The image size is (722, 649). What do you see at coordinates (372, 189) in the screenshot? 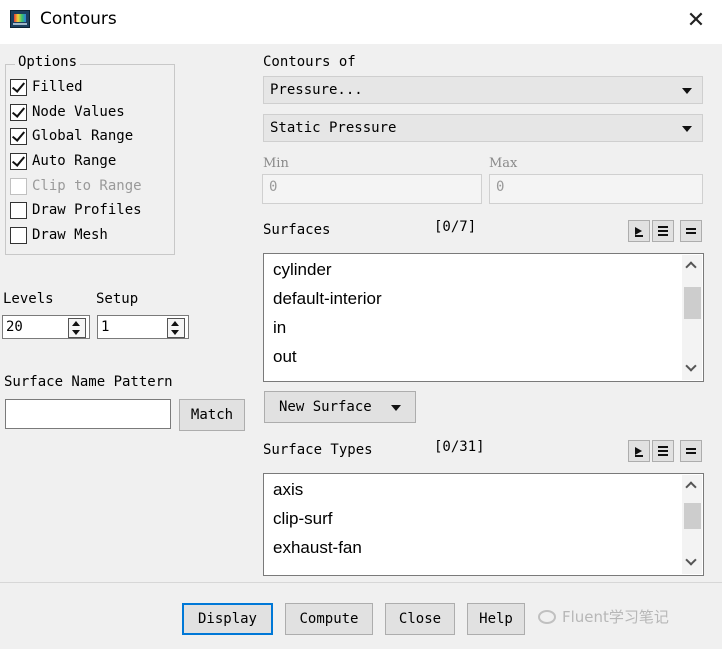
I see `min-field: 0` at bounding box center [372, 189].